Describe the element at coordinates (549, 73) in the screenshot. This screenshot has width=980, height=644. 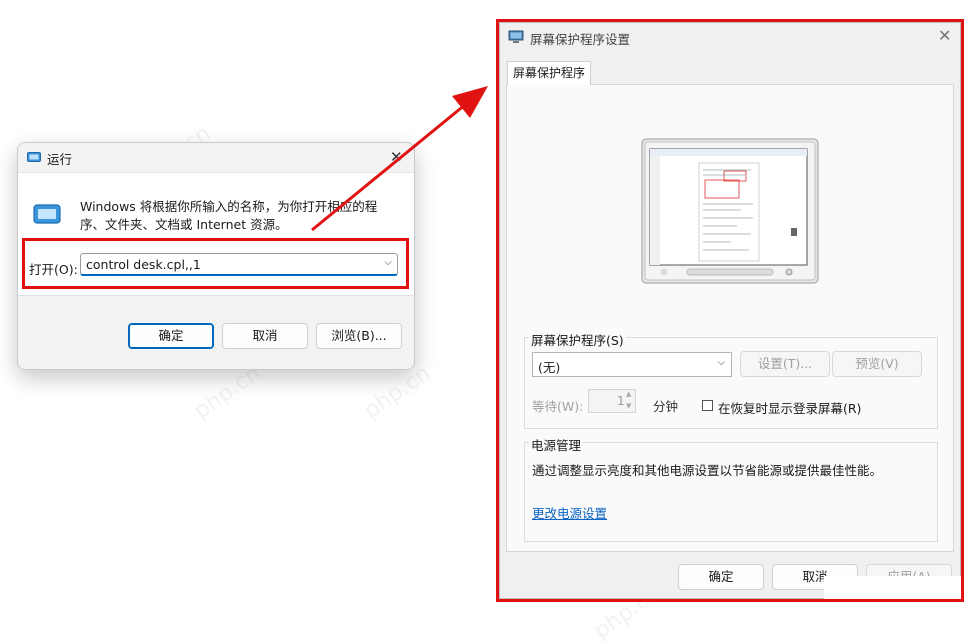
I see `tab-screensaver: 屏幕保护程序` at that location.